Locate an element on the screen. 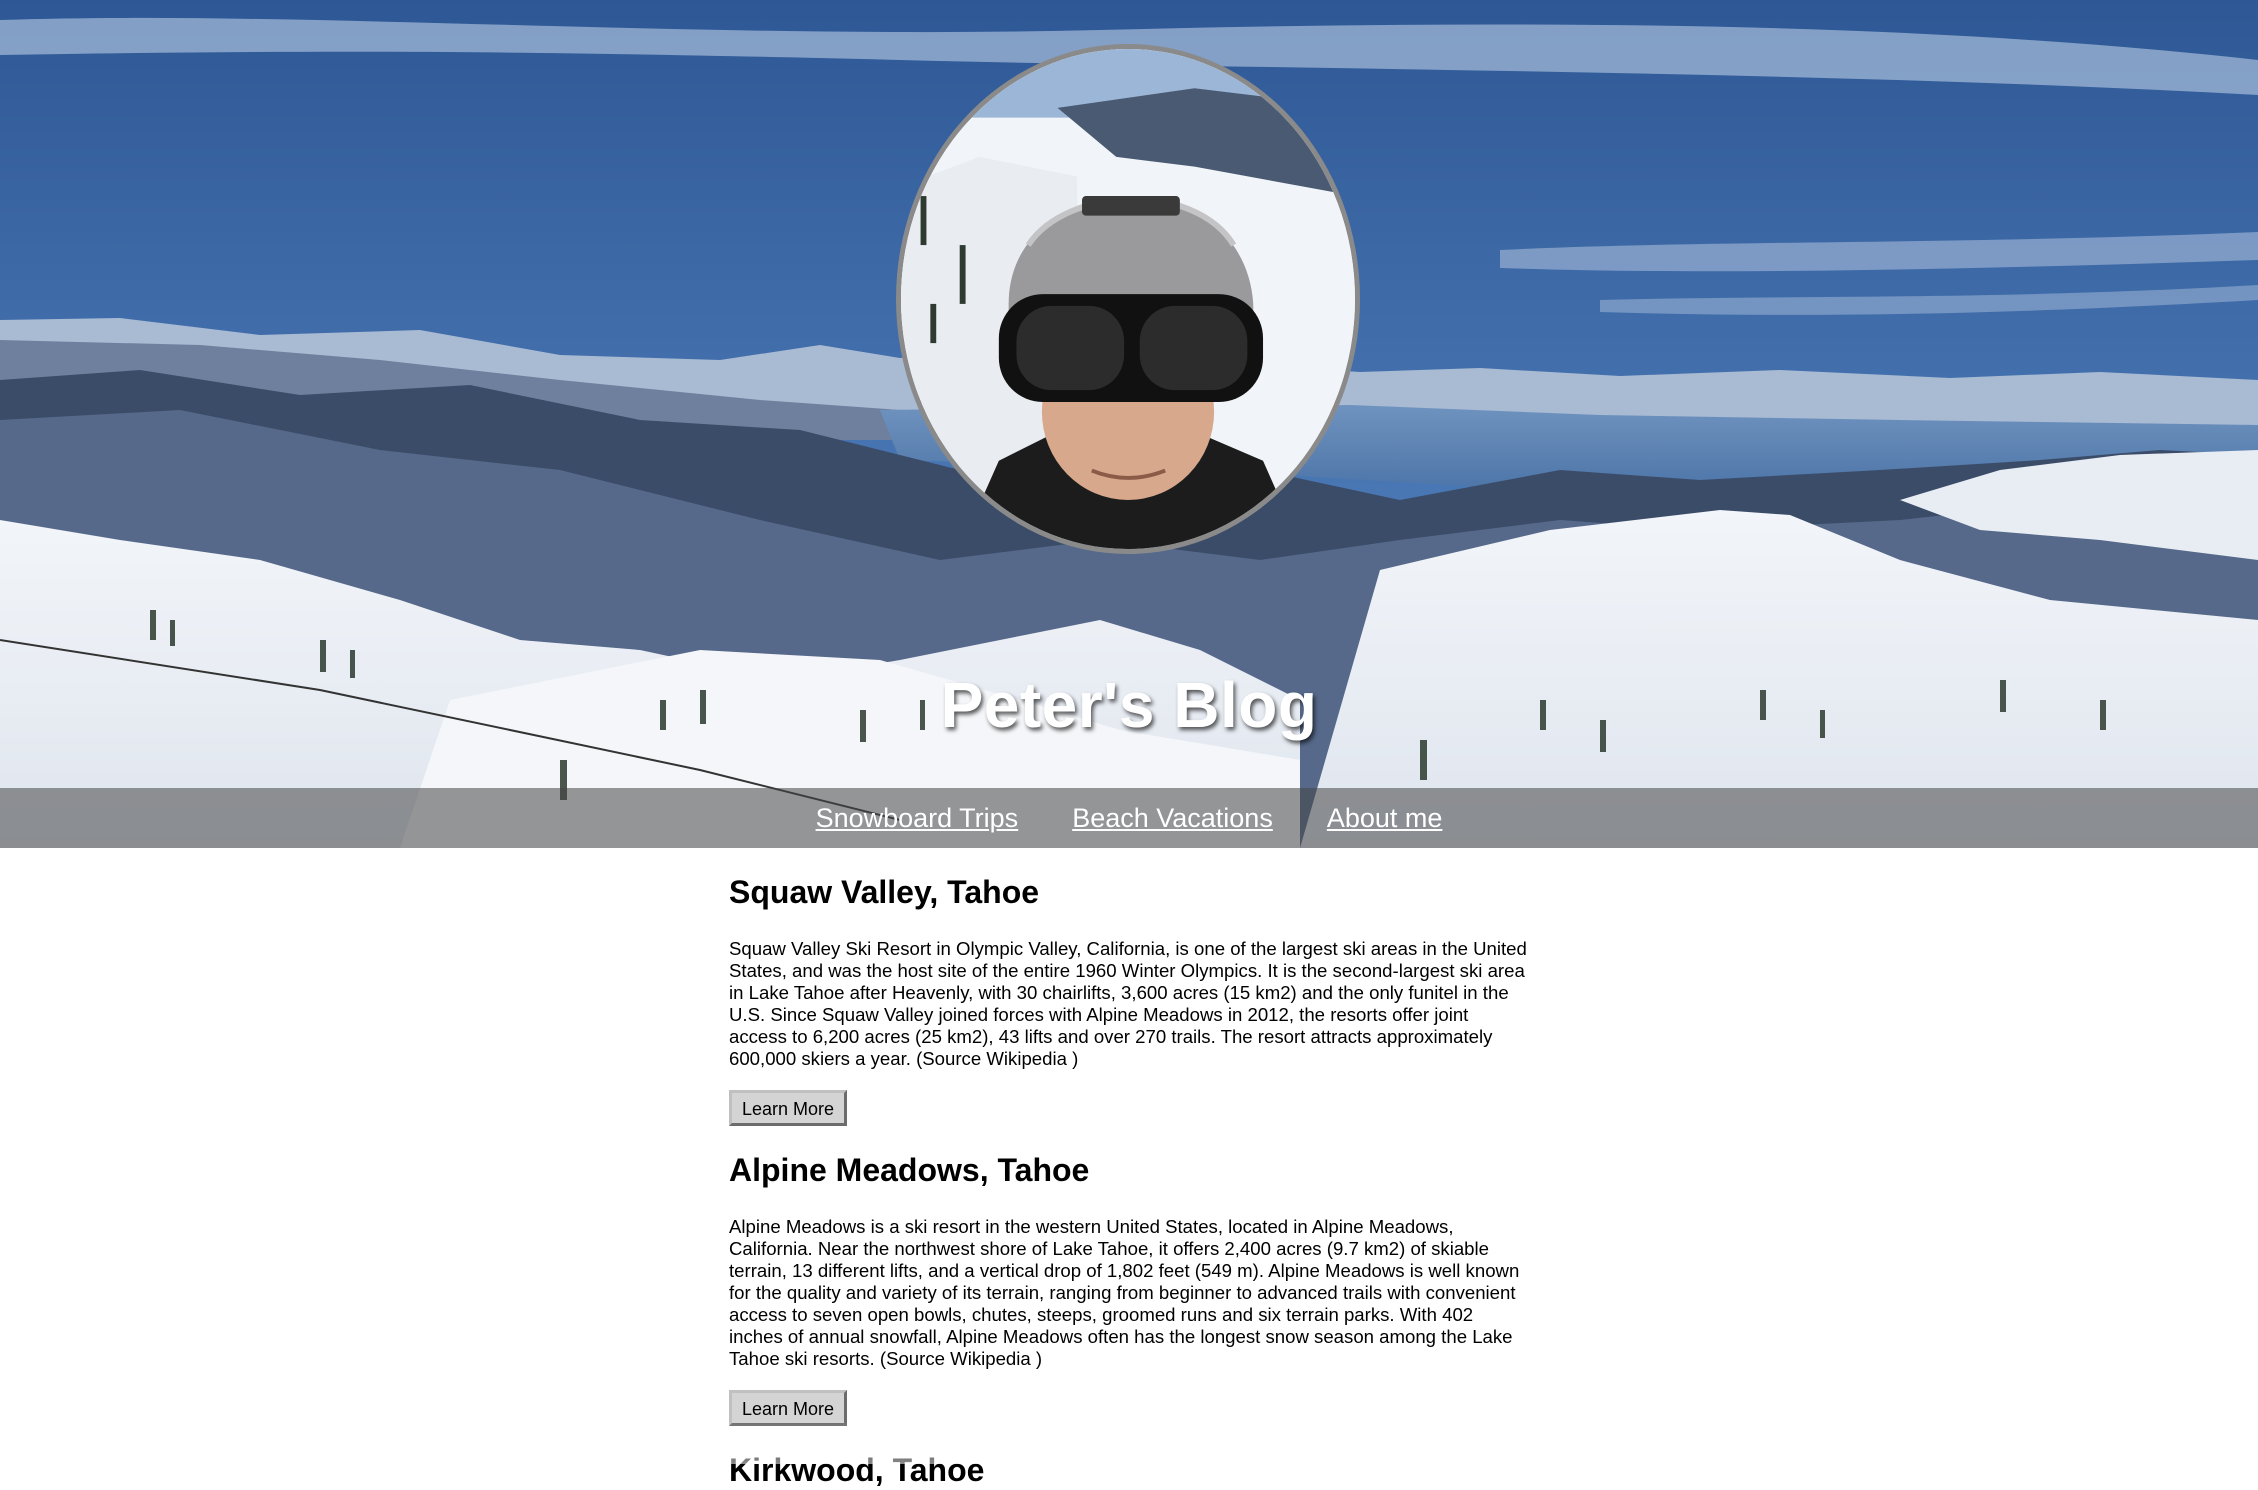 The width and height of the screenshot is (2258, 1490). main-nav: Snowboard Trips Beach Vacations About me is located at coordinates (1129, 818).